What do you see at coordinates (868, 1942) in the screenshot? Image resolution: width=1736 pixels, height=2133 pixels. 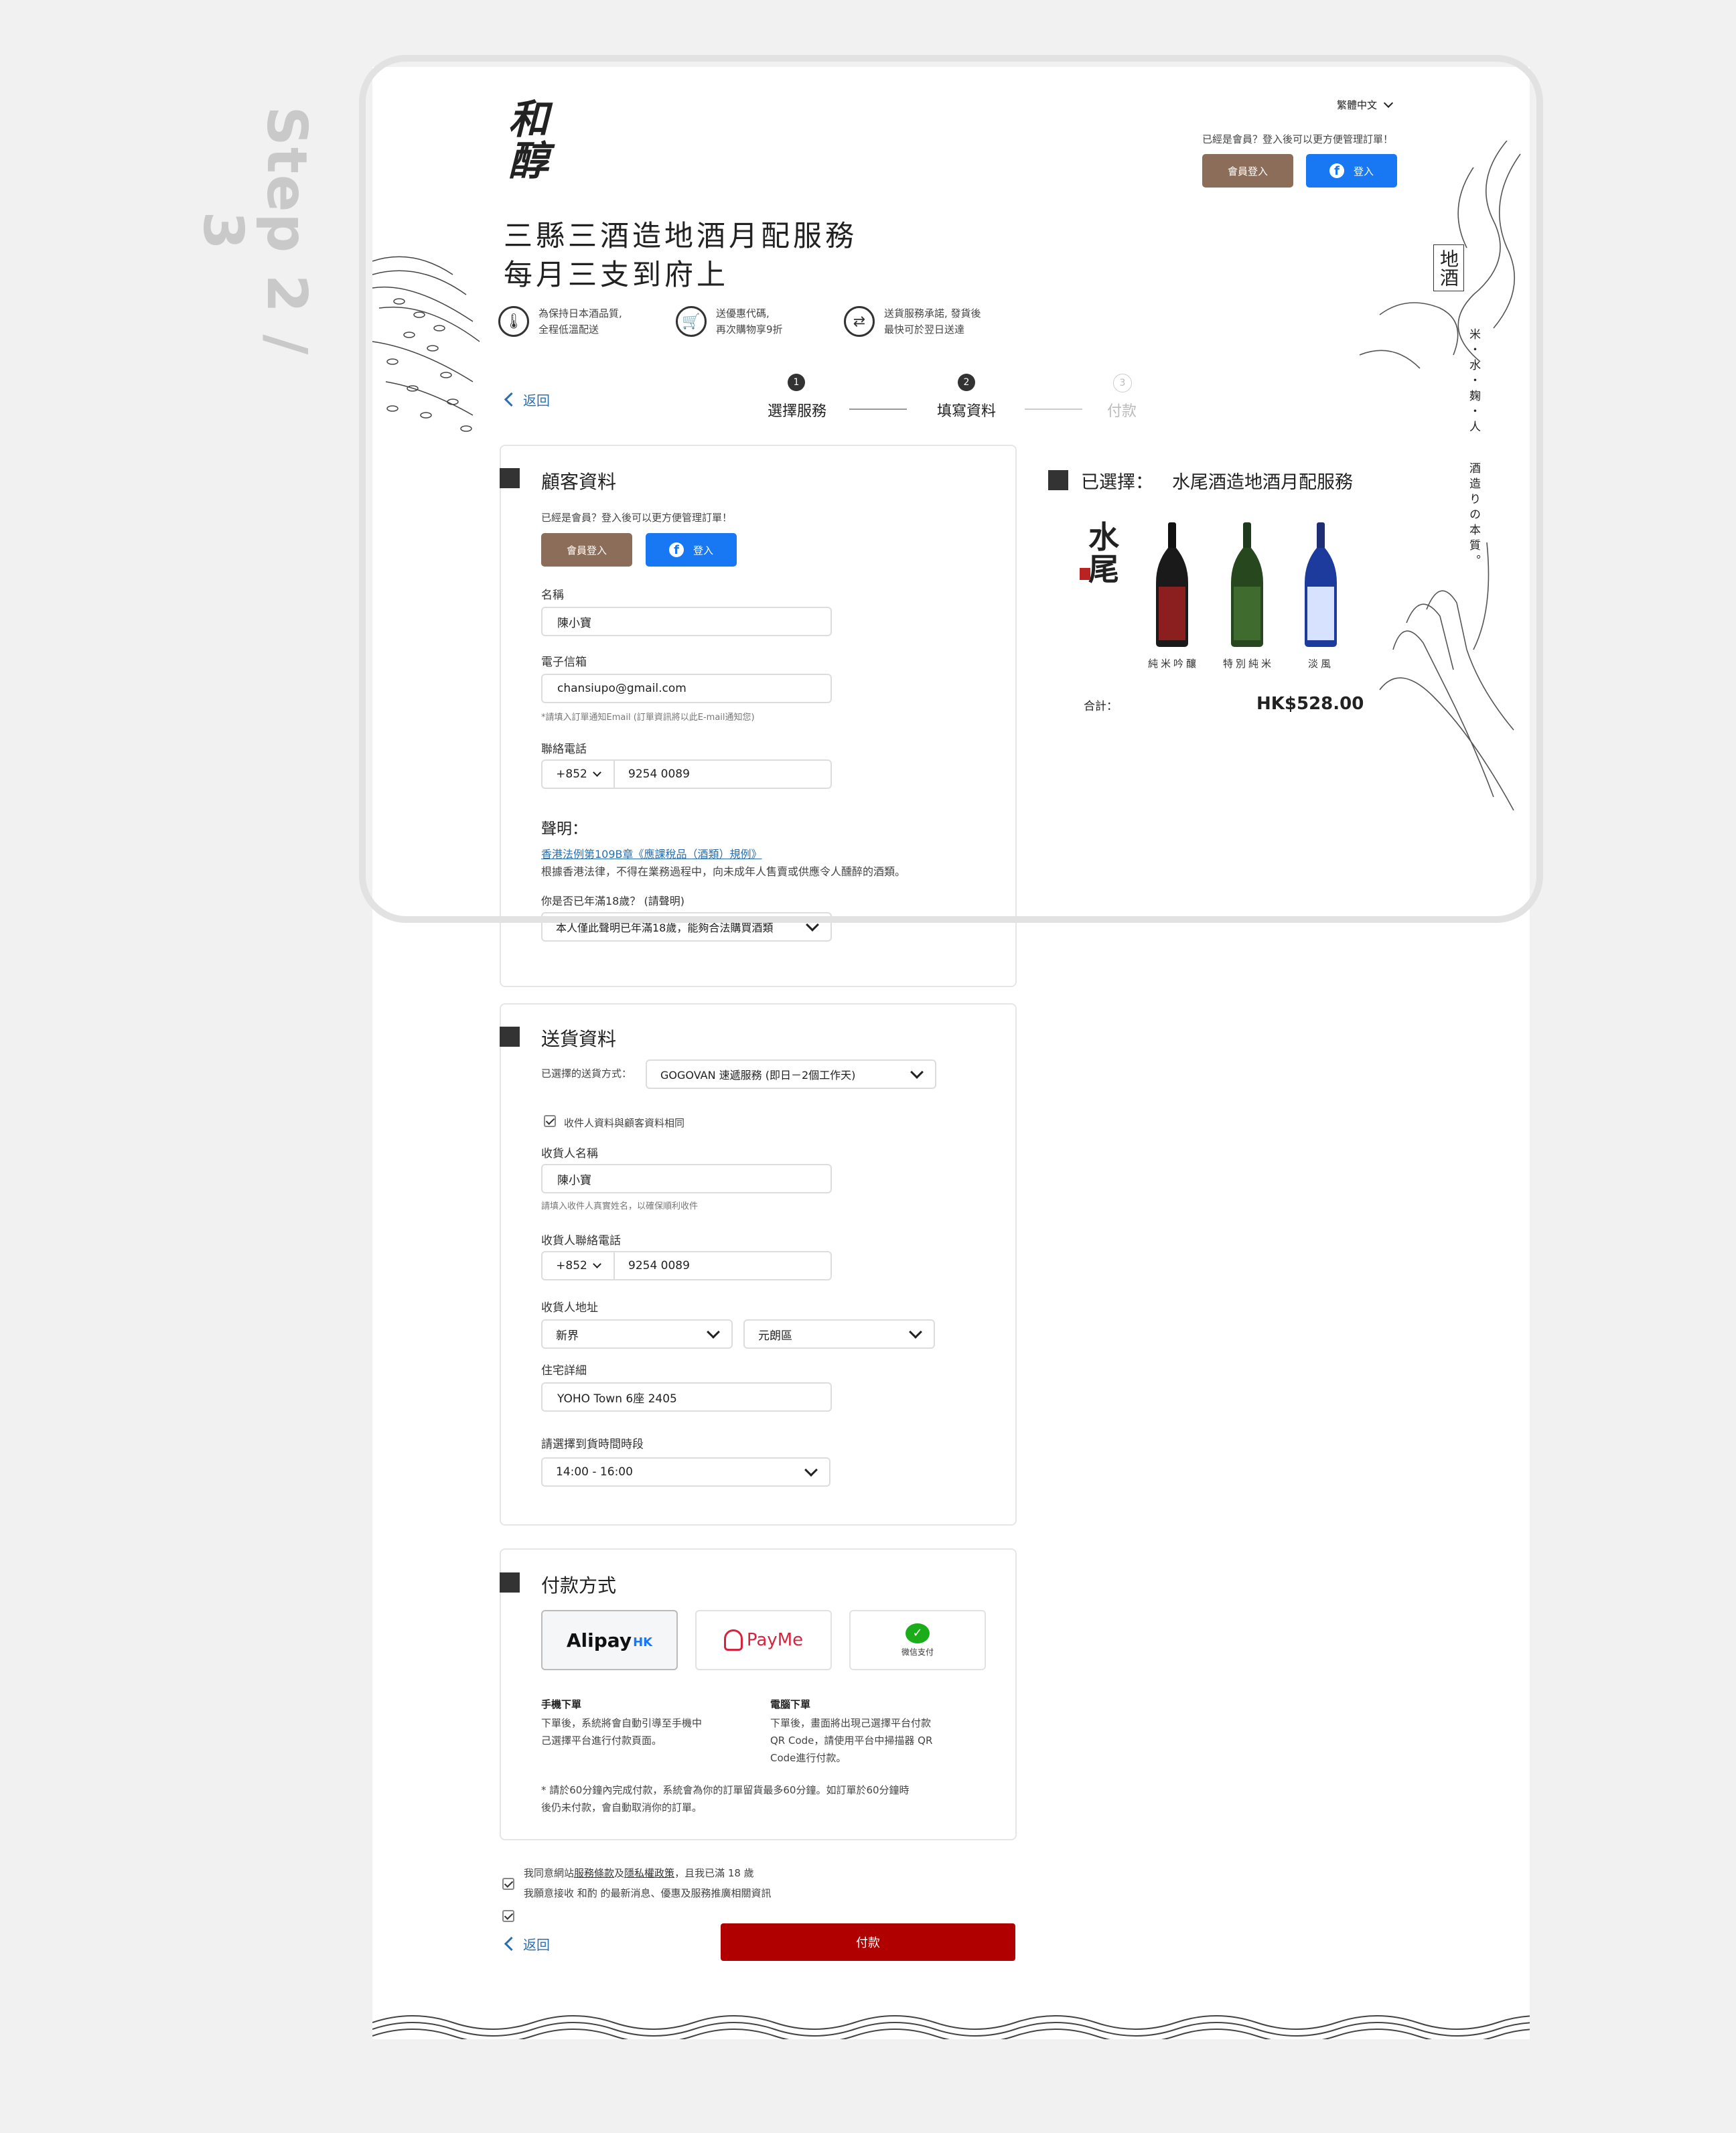 I see `pay-button: 付款` at bounding box center [868, 1942].